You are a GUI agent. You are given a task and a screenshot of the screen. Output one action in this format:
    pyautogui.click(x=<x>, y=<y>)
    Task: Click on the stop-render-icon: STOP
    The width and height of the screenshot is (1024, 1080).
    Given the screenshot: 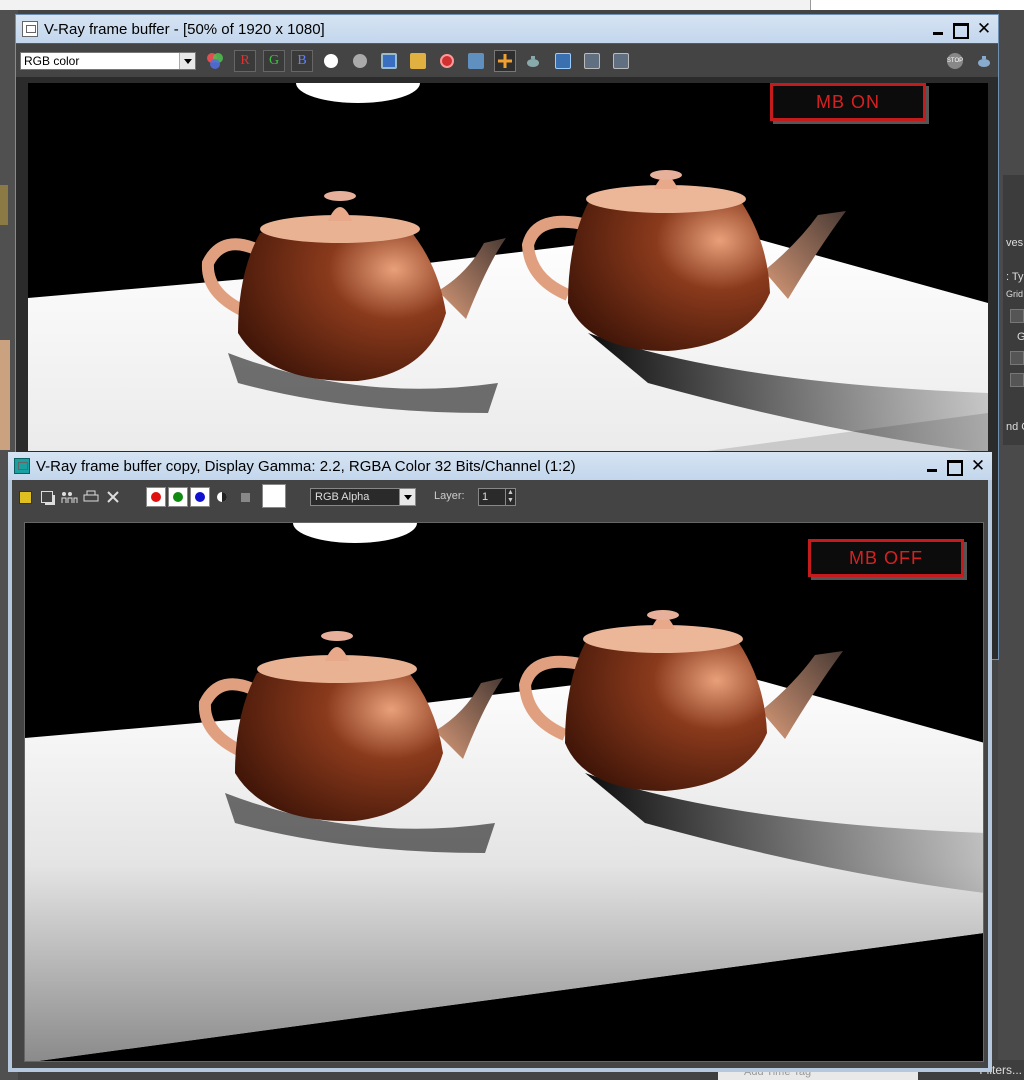 What is the action you would take?
    pyautogui.click(x=955, y=61)
    